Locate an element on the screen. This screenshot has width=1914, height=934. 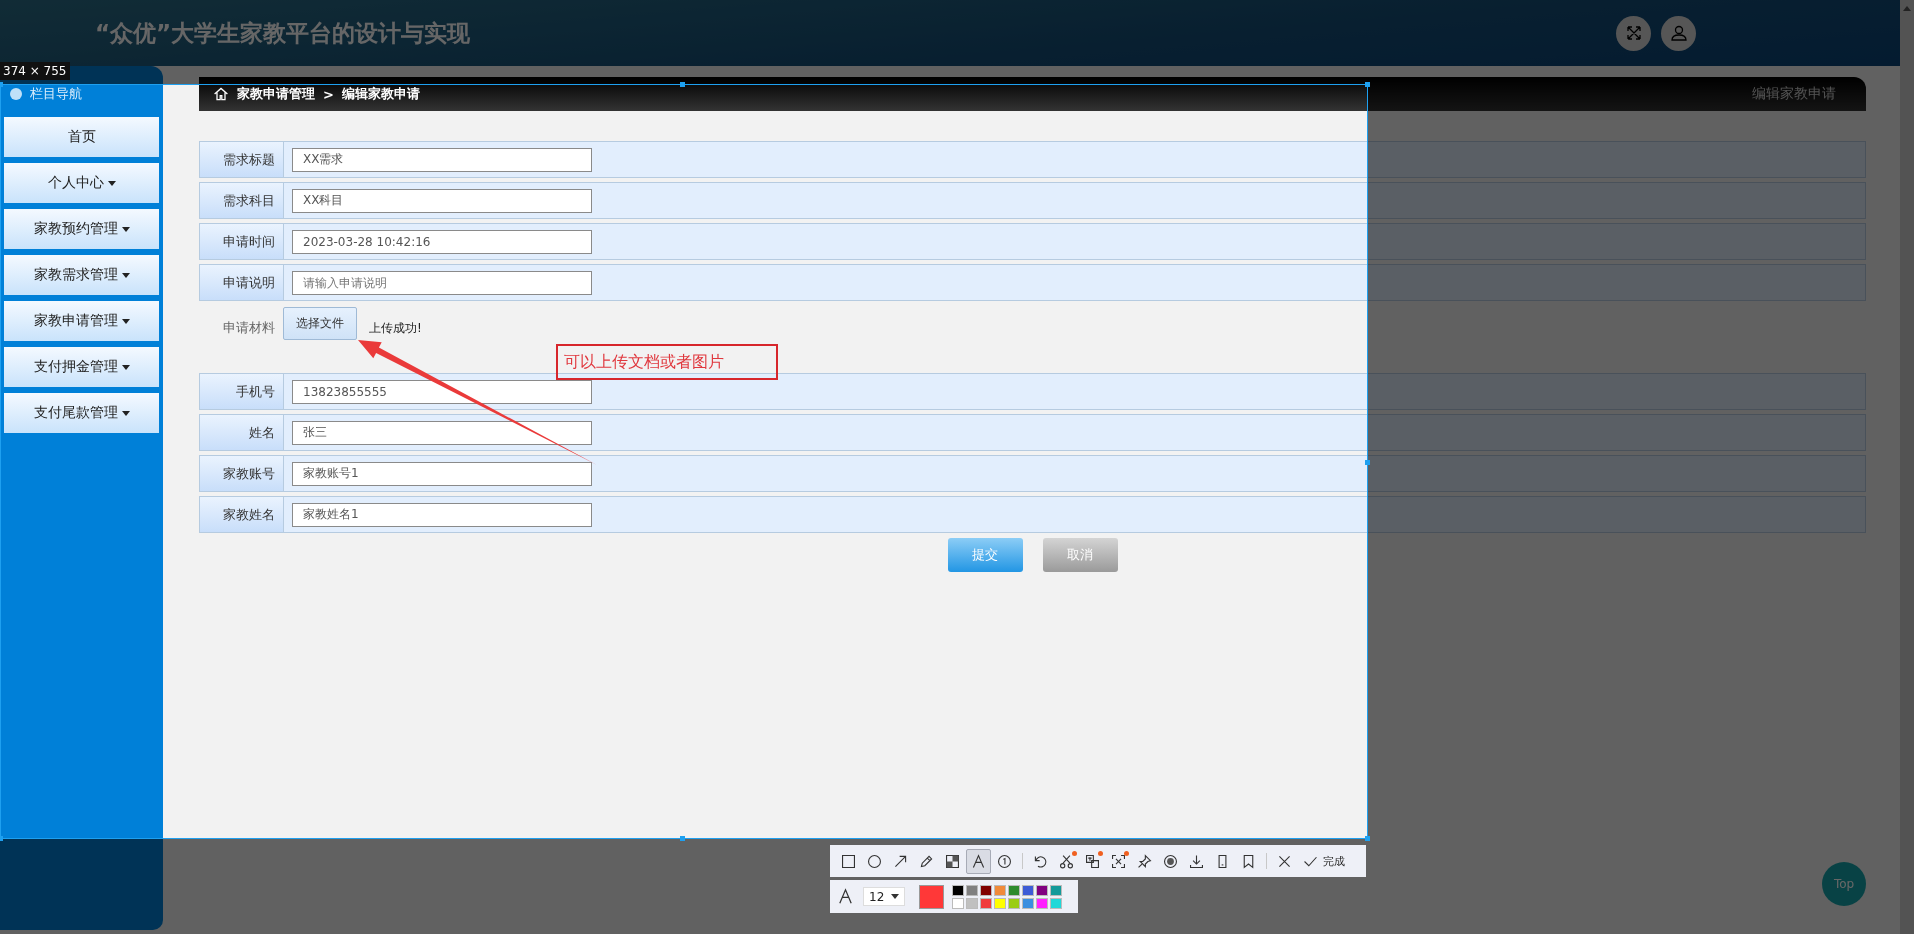
field-label: 申请时间 is located at coordinates (242, 241).